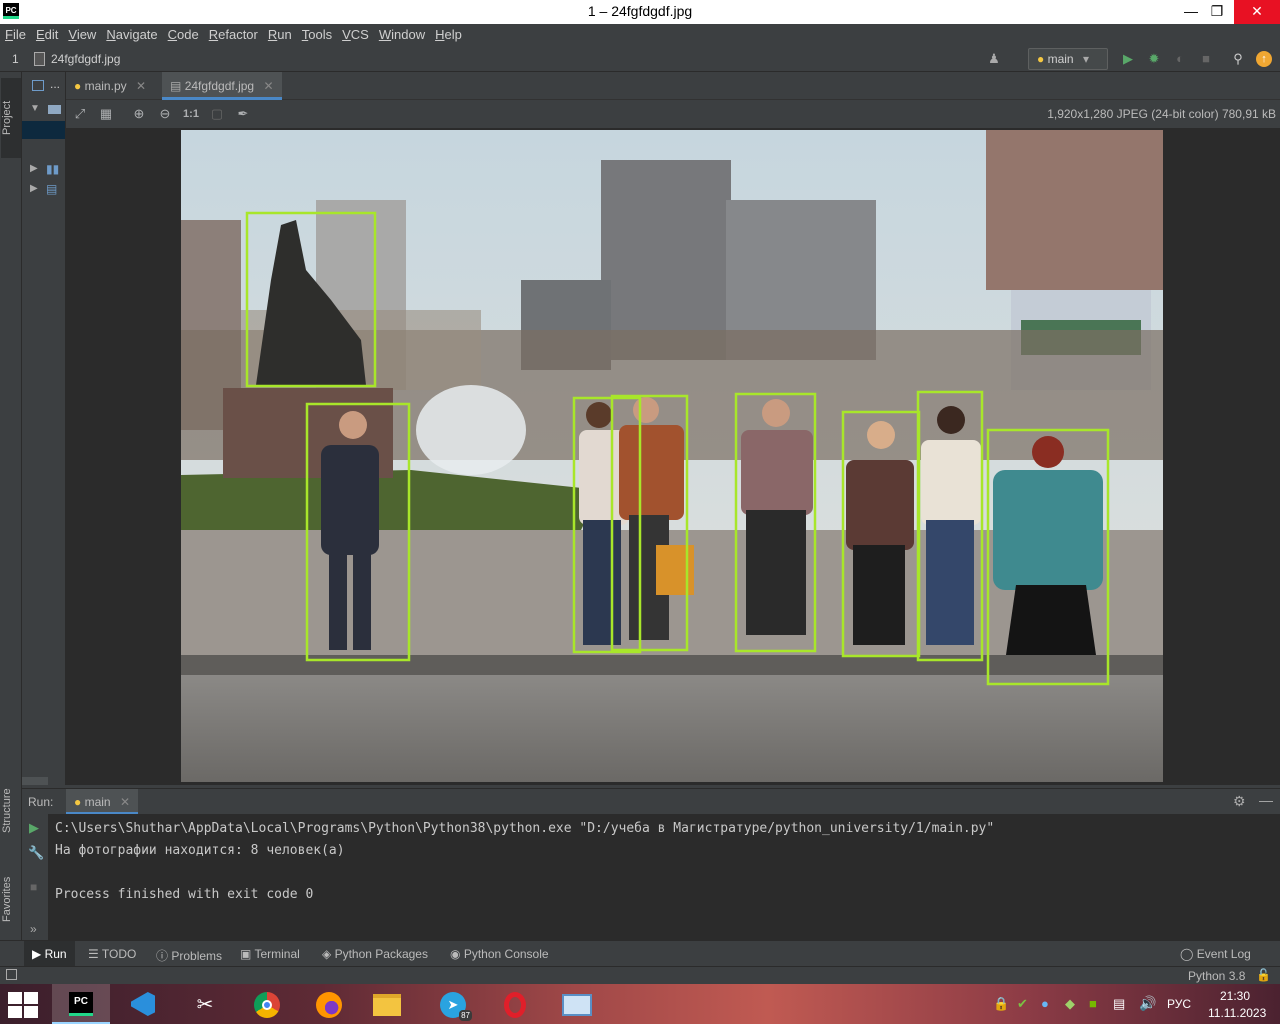 This screenshot has width=1280, height=1024. Describe the element at coordinates (34, 828) in the screenshot. I see `rerun-icon: ▶` at that location.